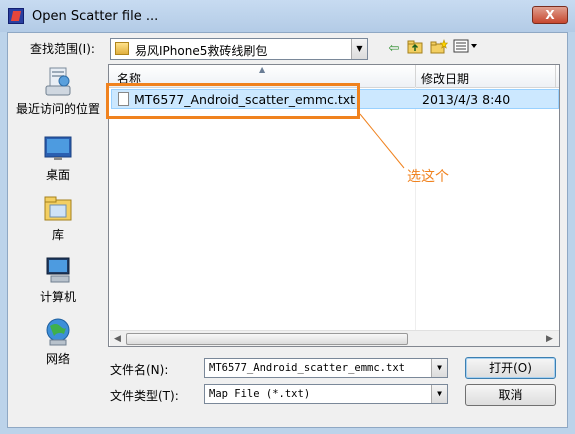 This screenshot has width=575, height=434. What do you see at coordinates (382, 141) in the screenshot?
I see `annotation-pointer-line` at bounding box center [382, 141].